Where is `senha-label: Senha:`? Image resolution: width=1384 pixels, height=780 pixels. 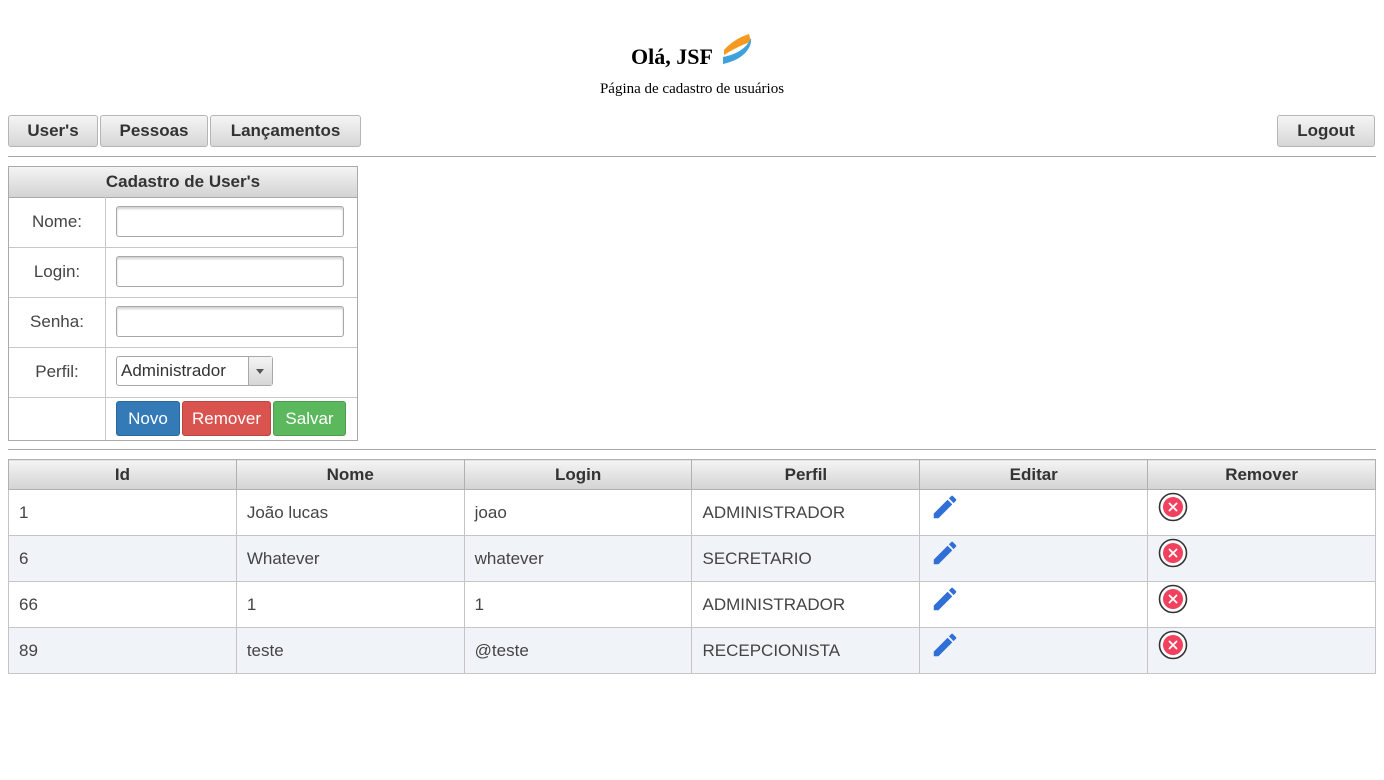
senha-label: Senha: is located at coordinates (57, 322).